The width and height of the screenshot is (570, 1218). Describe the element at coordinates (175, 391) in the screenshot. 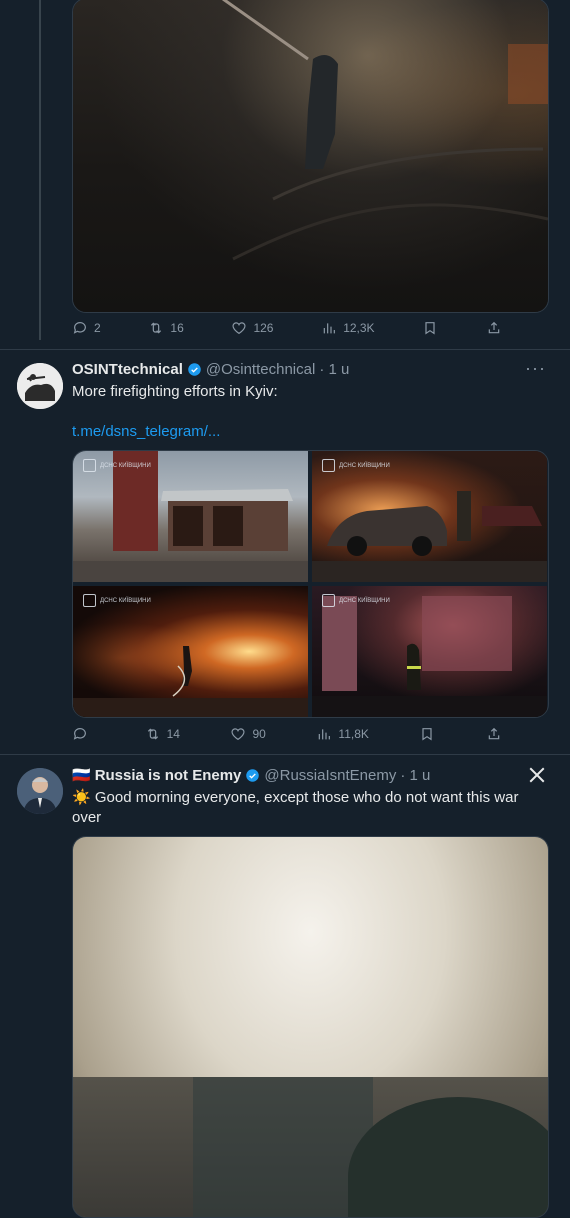

I see `post2-text: More firefighting efforts in Kyiv:` at that location.